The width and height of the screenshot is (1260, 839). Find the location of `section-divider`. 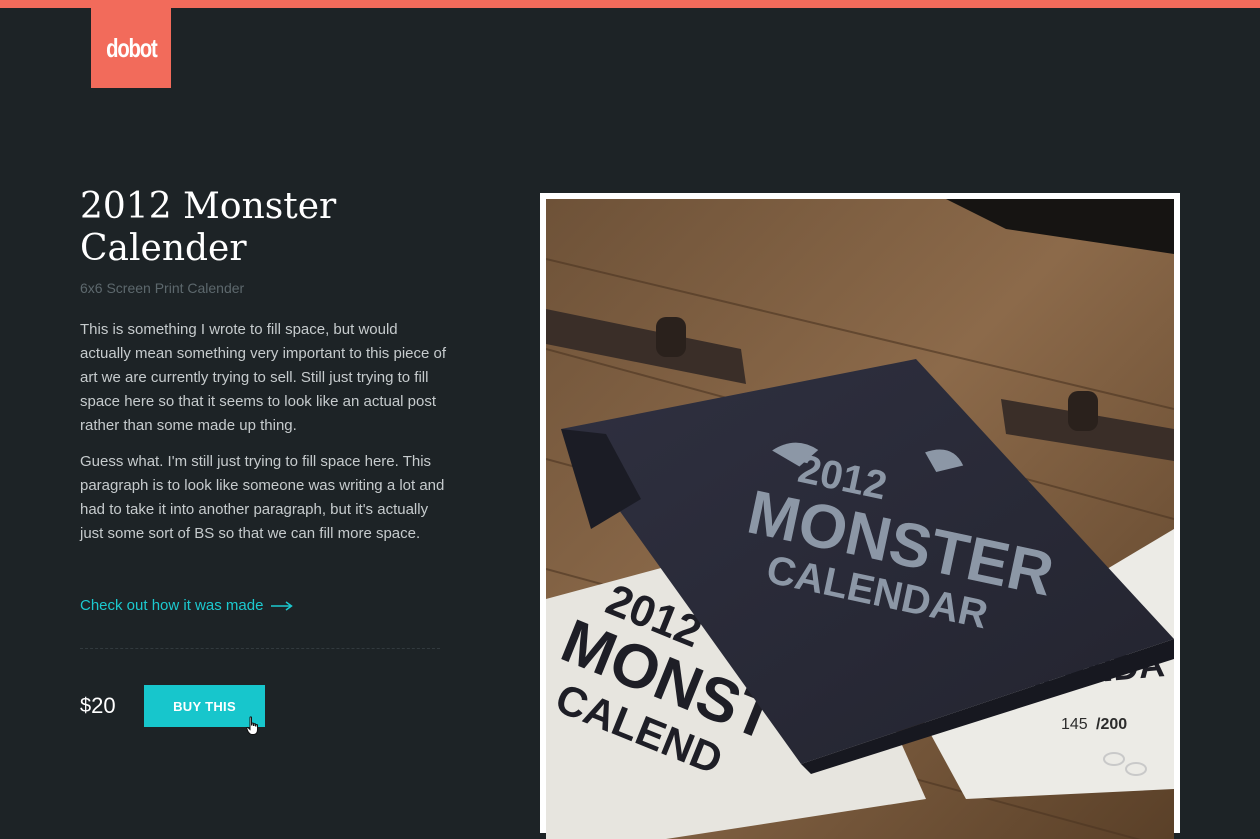

section-divider is located at coordinates (260, 648).